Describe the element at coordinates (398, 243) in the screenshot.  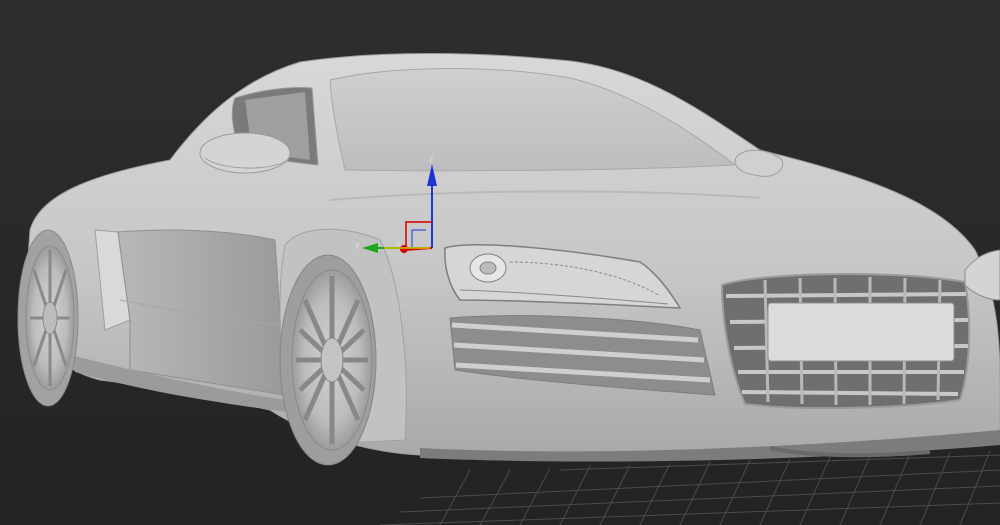
I see `x-axis-label: x` at that location.